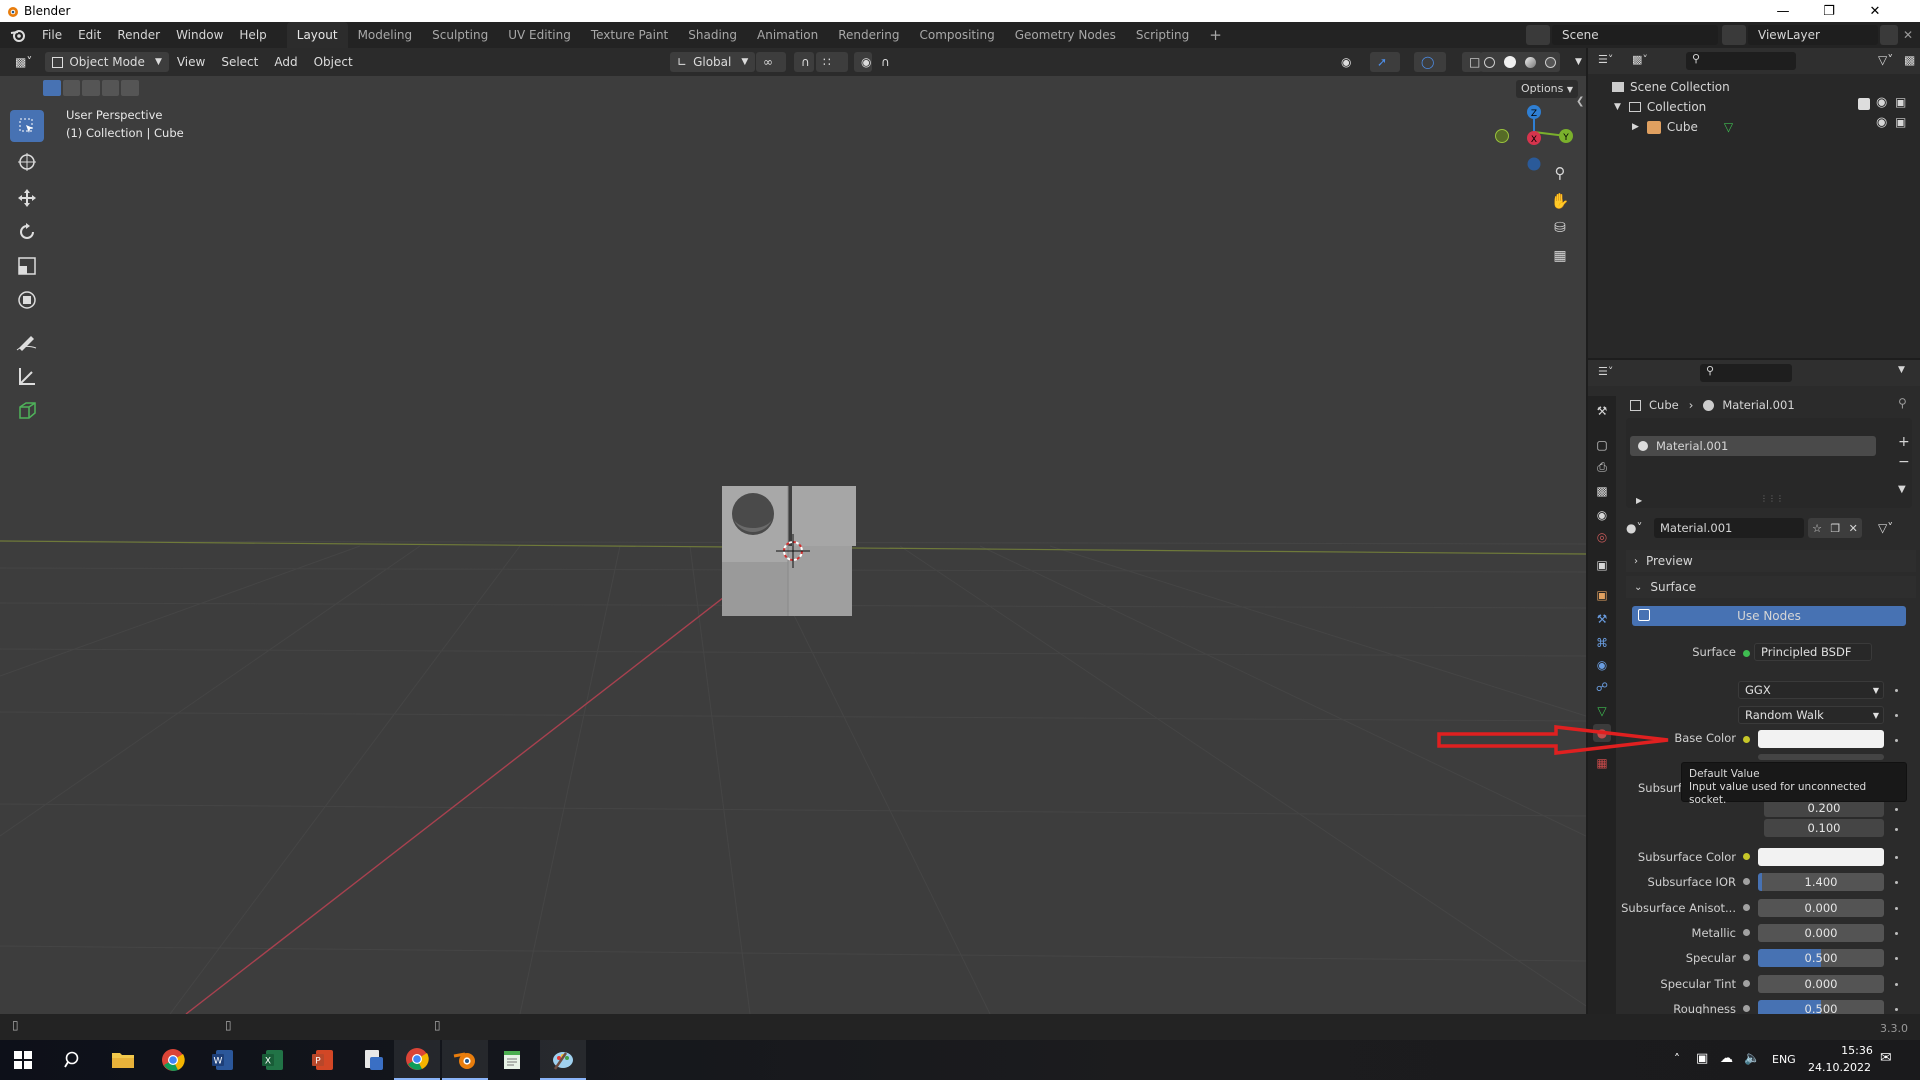 The height and width of the screenshot is (1080, 1920). Describe the element at coordinates (1602, 711) in the screenshot. I see `data-tab-icon: ▽` at that location.